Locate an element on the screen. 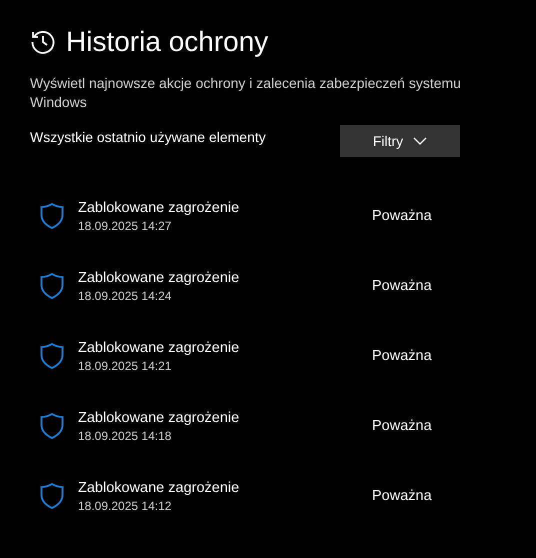  chevron-down-icon is located at coordinates (420, 141).